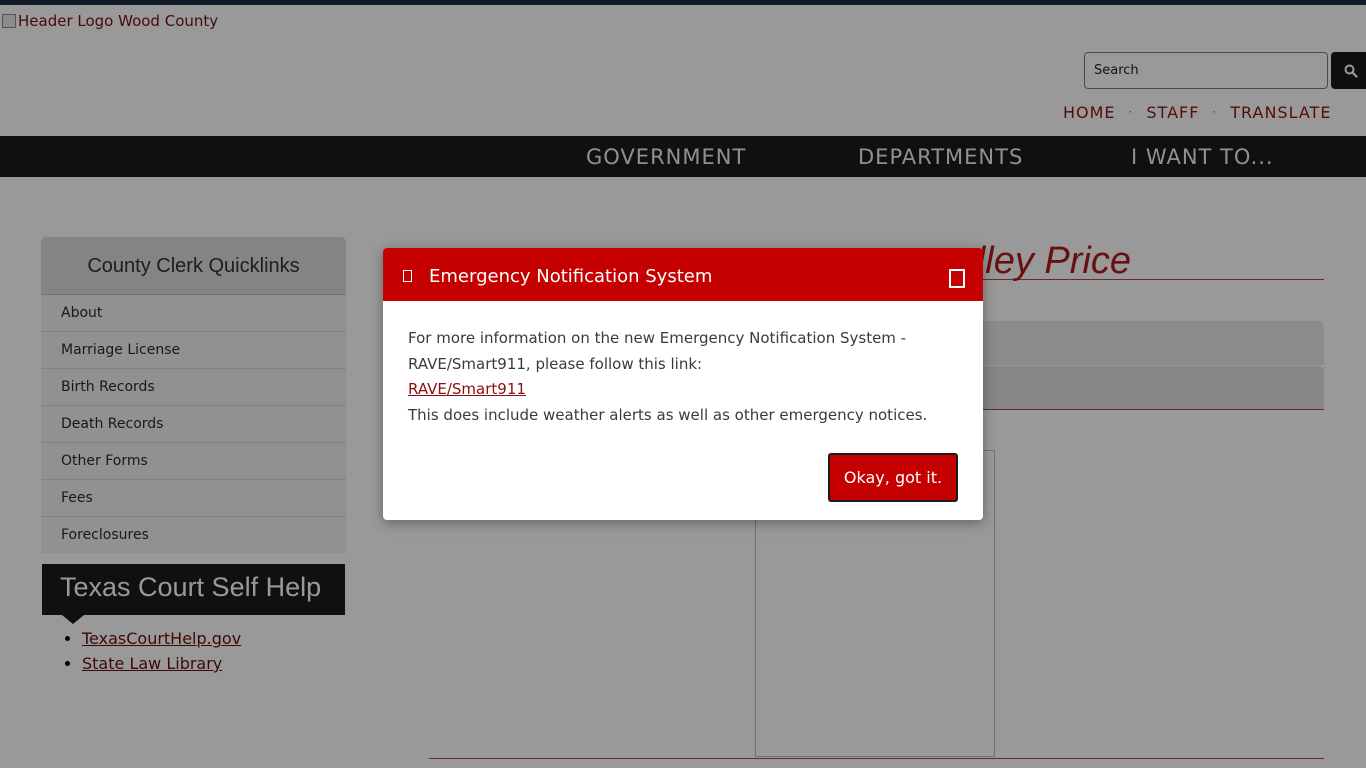  I want to click on notification-icon, so click(407, 276).